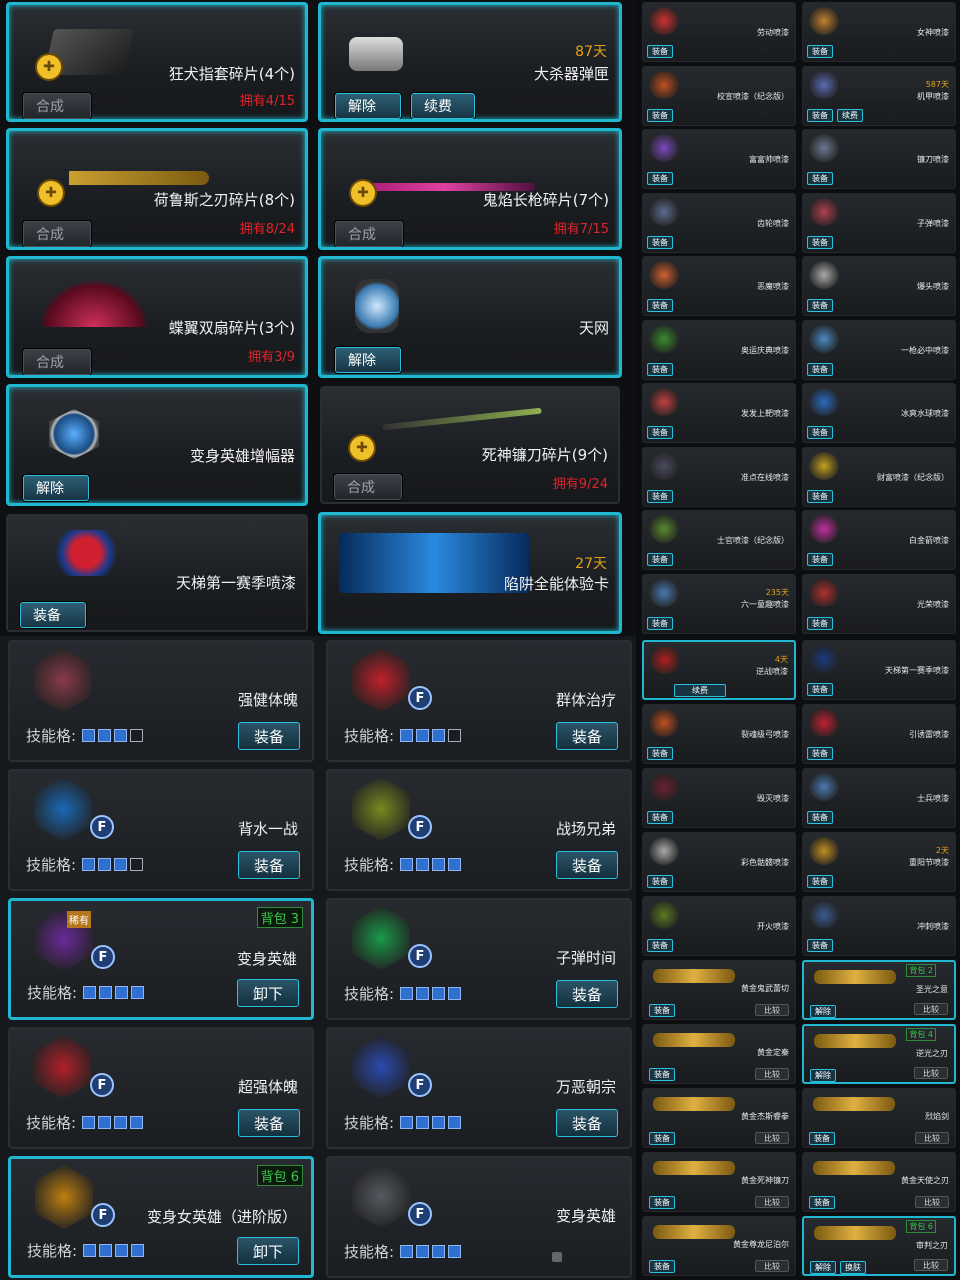 The image size is (960, 1280). I want to click on spray-card-9: 爆头喷漆 装备, so click(879, 286).